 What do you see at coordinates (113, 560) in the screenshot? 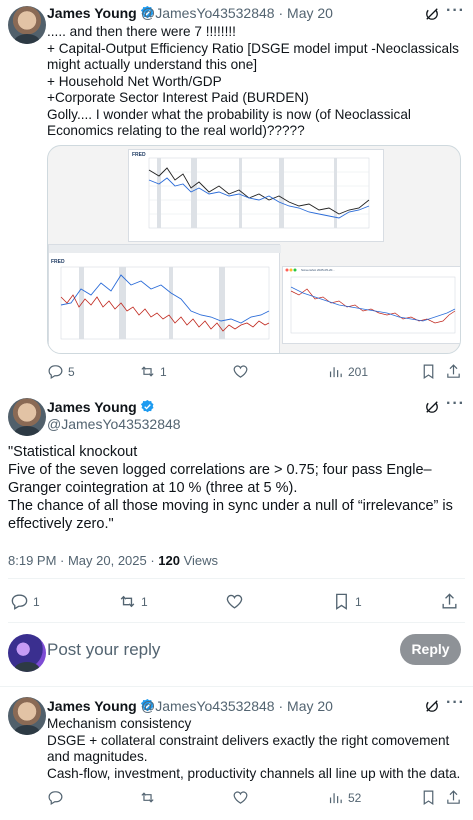
I see `tweet-timestamp: 8:19 PM · May 20, 2025 · 120 Views` at bounding box center [113, 560].